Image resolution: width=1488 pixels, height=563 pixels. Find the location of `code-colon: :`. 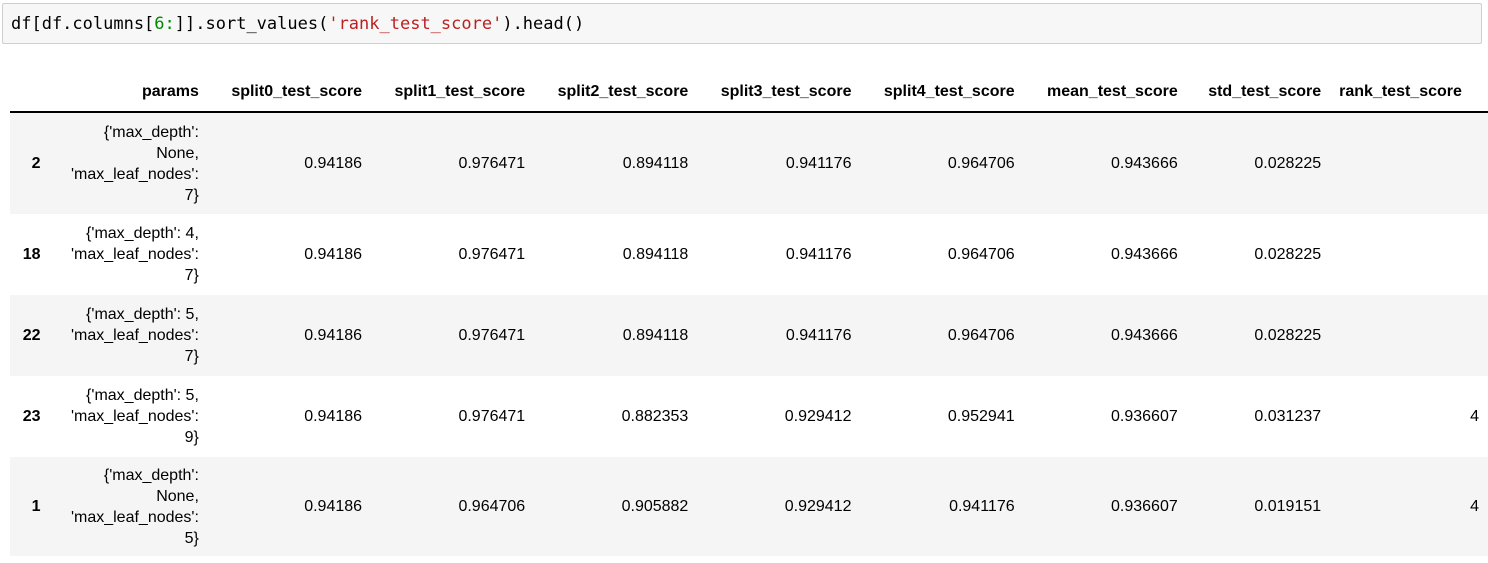

code-colon: : is located at coordinates (169, 23).